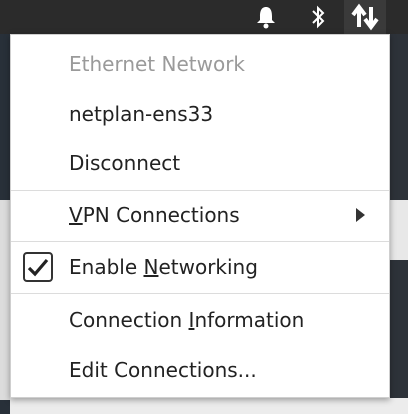 The image size is (408, 414). I want to click on top-panel, so click(204, 17).